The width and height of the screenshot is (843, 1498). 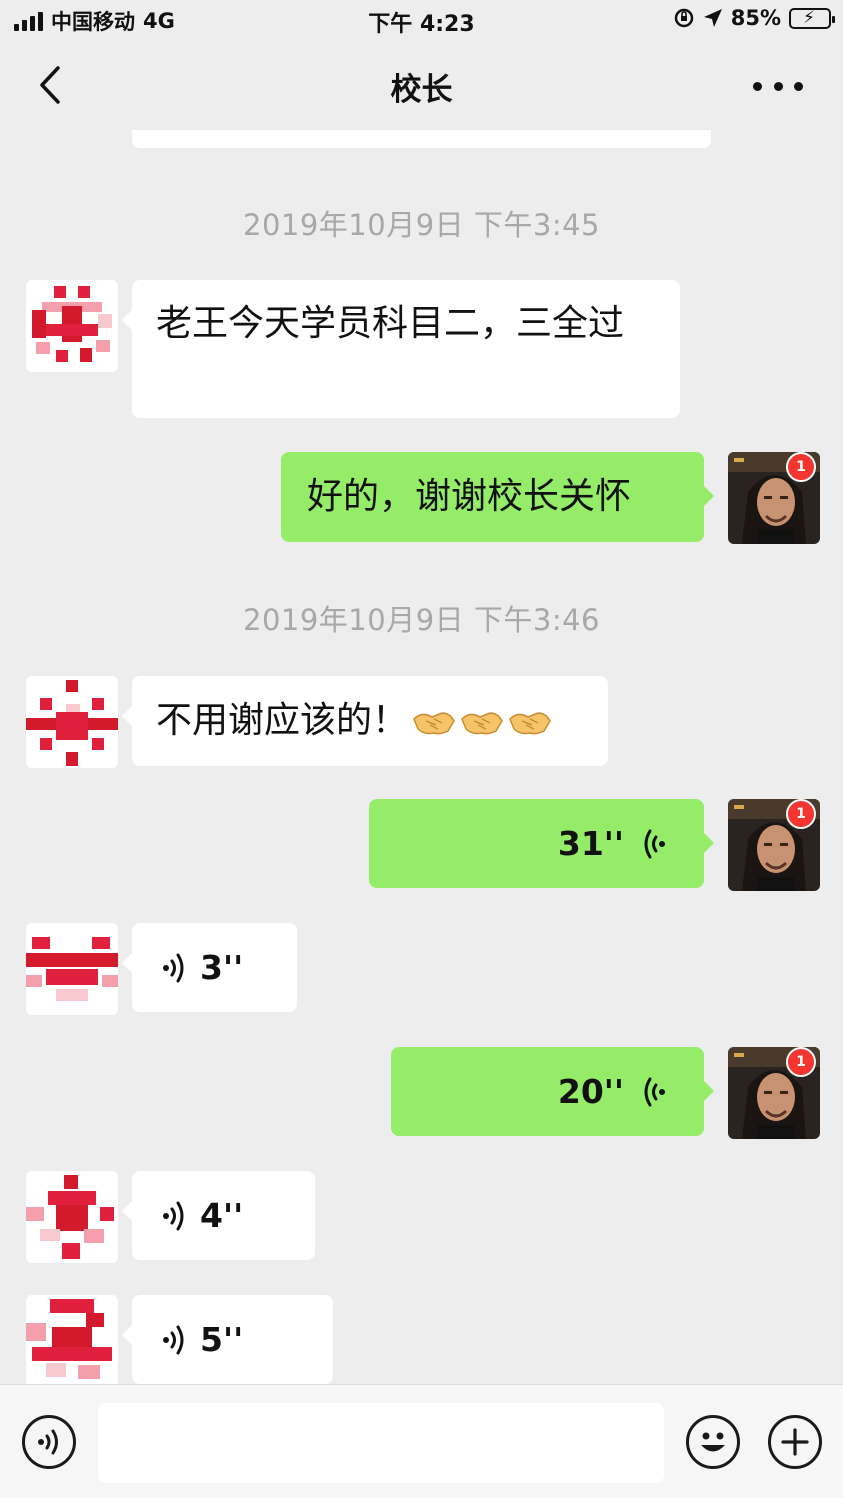 I want to click on plus-button, so click(x=795, y=1442).